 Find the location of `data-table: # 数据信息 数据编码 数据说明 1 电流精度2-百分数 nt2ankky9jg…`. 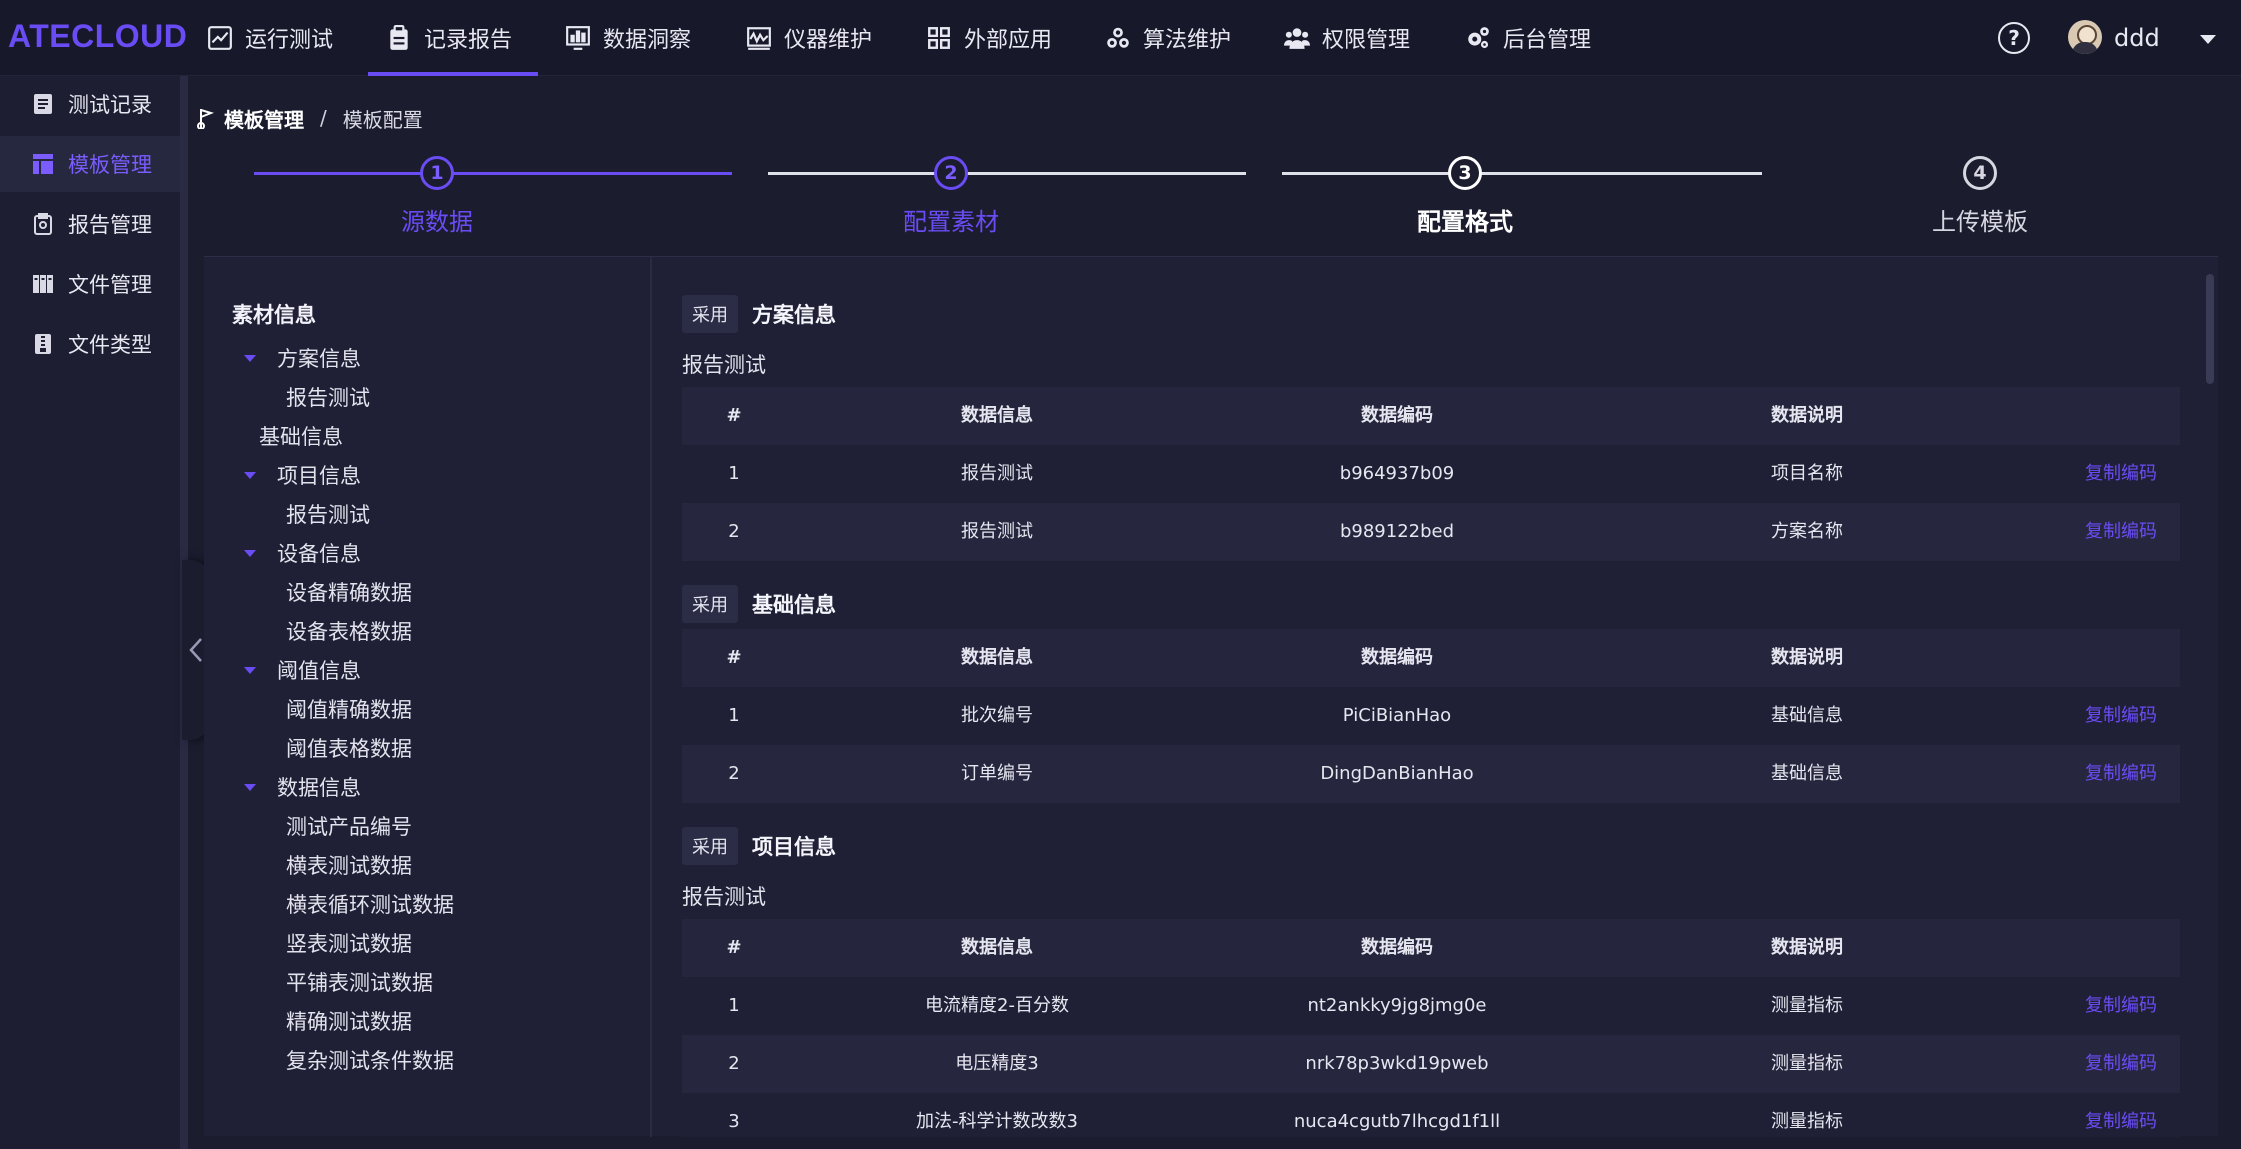

data-table: # 数据信息 数据编码 数据说明 1 电流精度2-百分数 nt2ankky9jg… is located at coordinates (1431, 1028).